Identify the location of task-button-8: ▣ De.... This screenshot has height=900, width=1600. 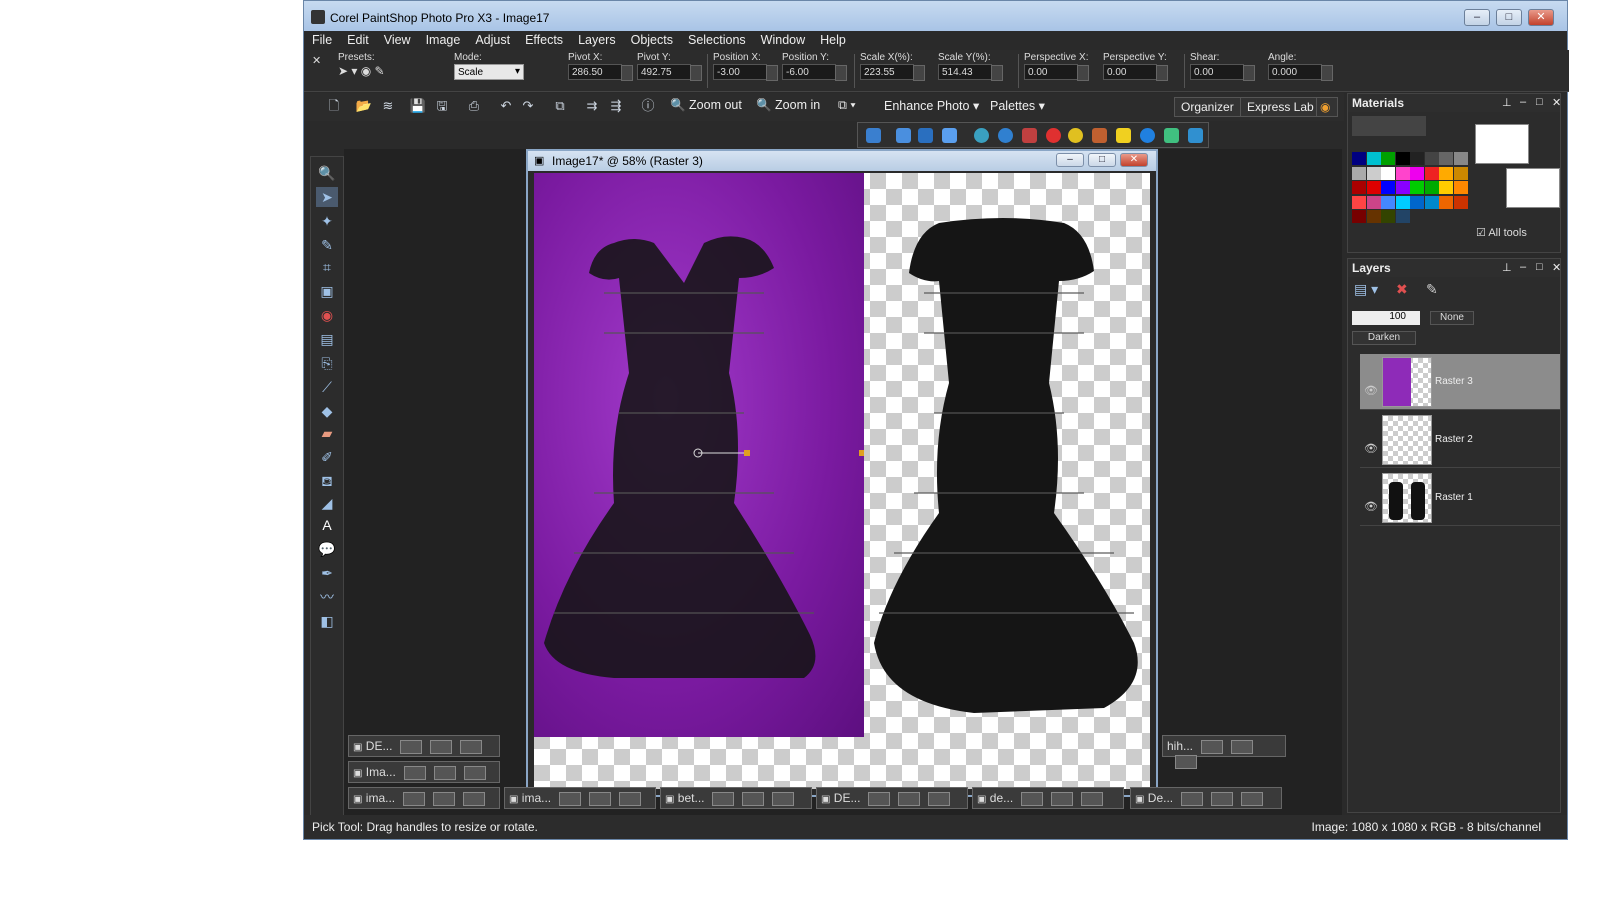
(1206, 798).